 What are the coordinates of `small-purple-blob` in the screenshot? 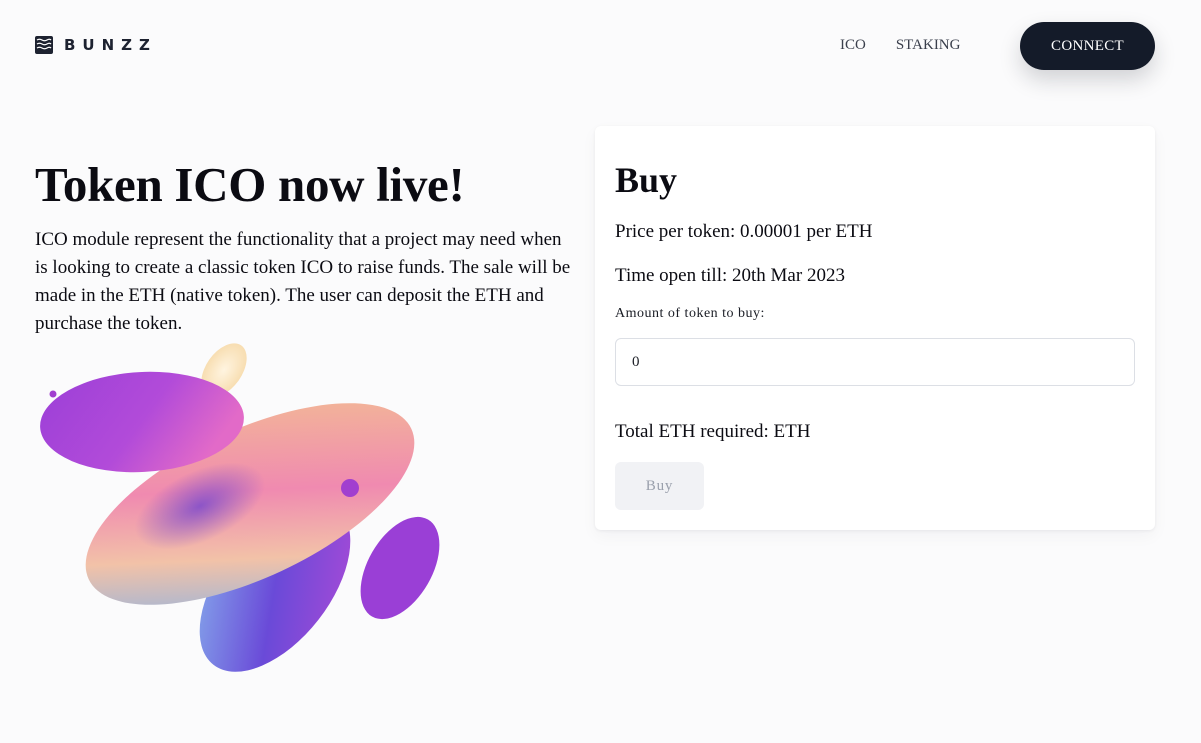 It's located at (400, 568).